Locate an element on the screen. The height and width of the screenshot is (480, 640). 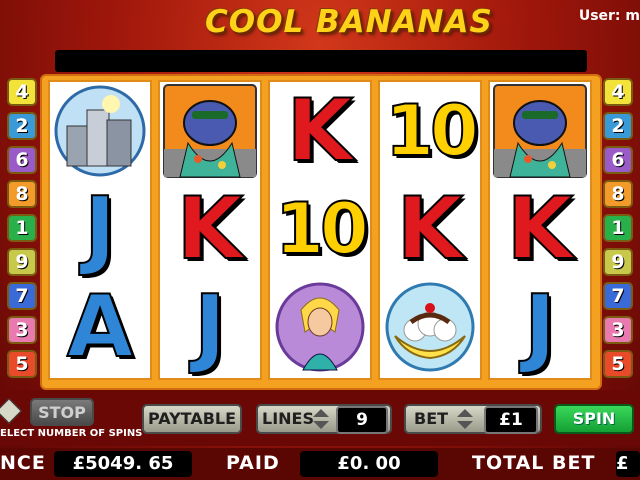
skyscraper-icon is located at coordinates (100, 131).